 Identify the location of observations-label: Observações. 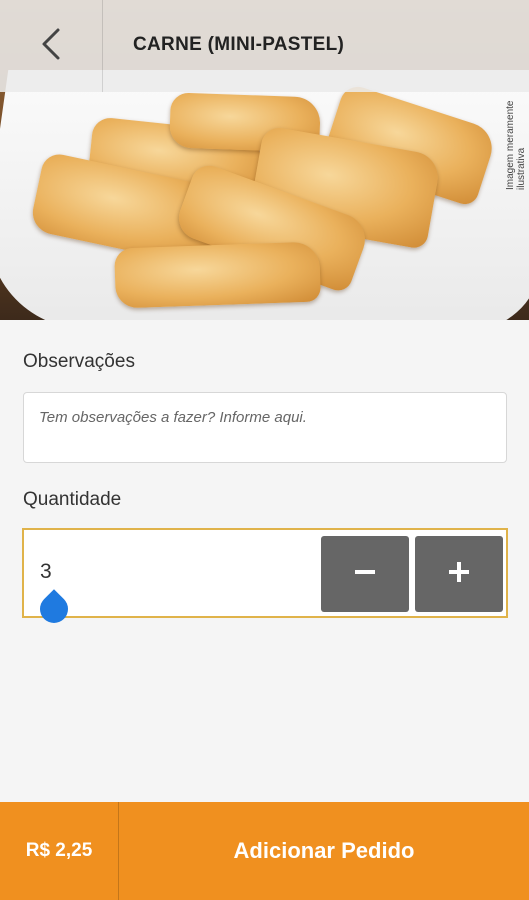
(79, 361).